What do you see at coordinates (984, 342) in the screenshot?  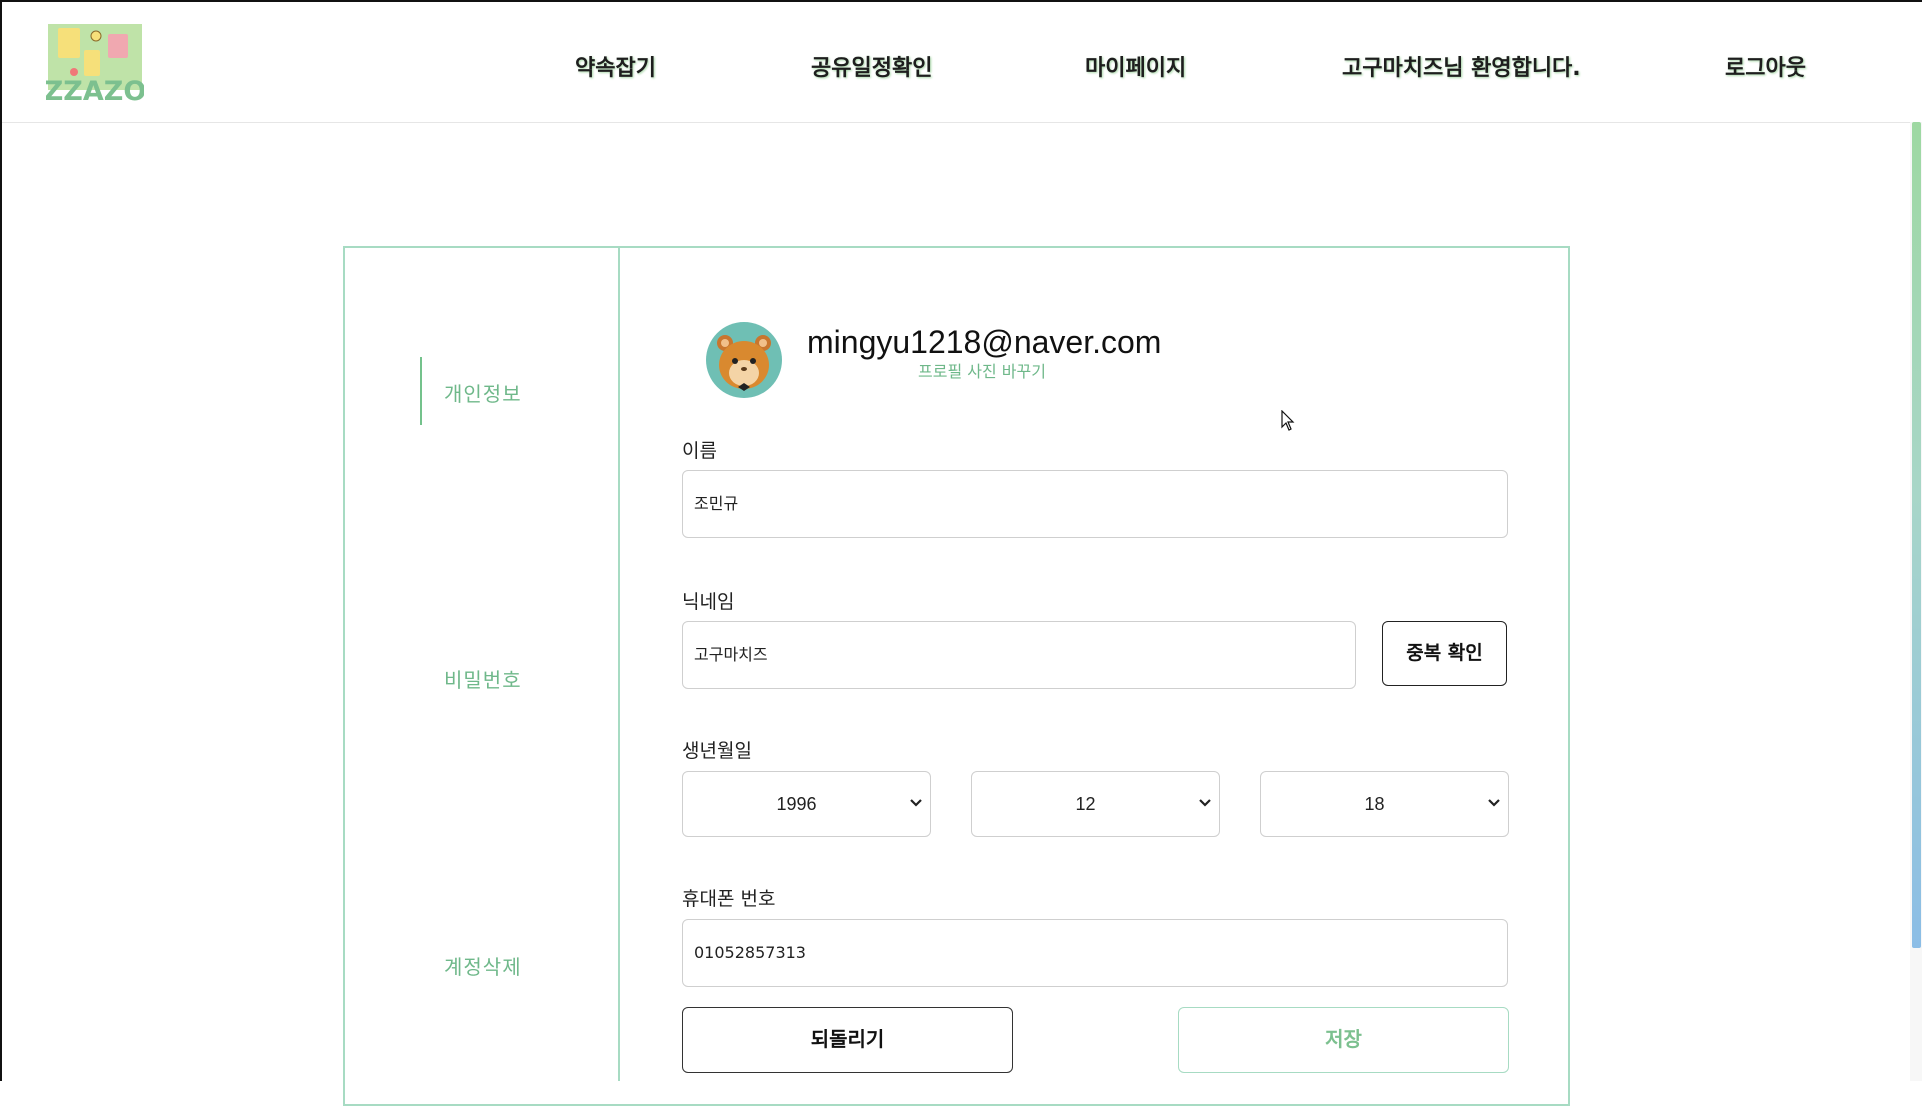 I see `profile-email: mingyu1218@naver.com` at bounding box center [984, 342].